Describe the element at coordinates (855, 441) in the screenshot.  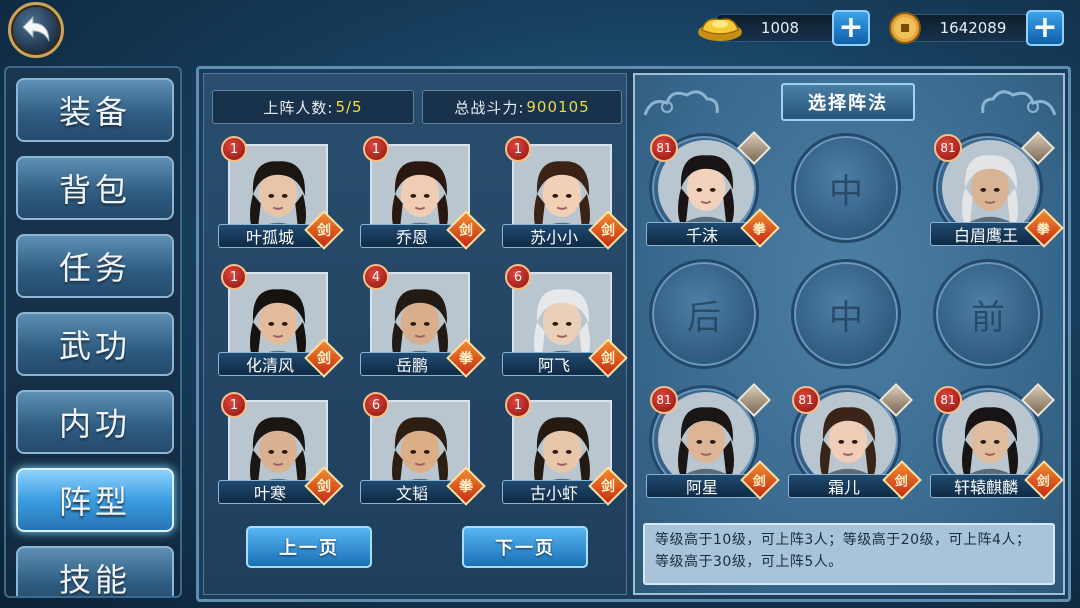
I see `formation-slot-hero: 81 霜儿剑` at that location.